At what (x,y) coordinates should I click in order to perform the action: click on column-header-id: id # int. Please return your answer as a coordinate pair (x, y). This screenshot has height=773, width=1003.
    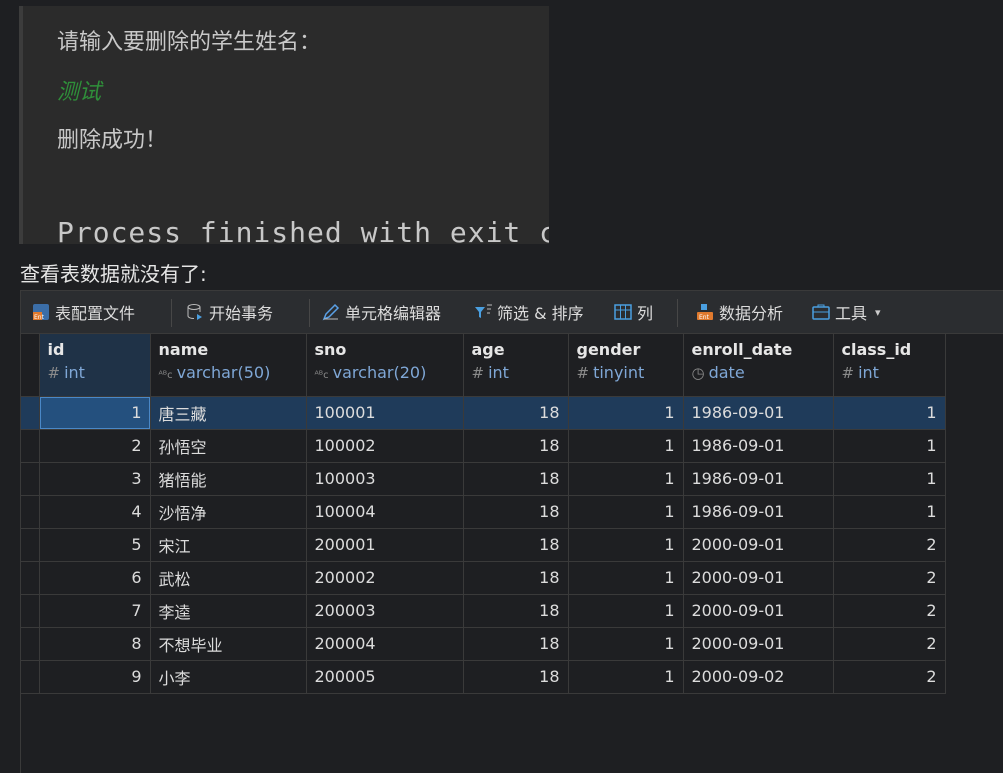
    Looking at the image, I should click on (95, 365).